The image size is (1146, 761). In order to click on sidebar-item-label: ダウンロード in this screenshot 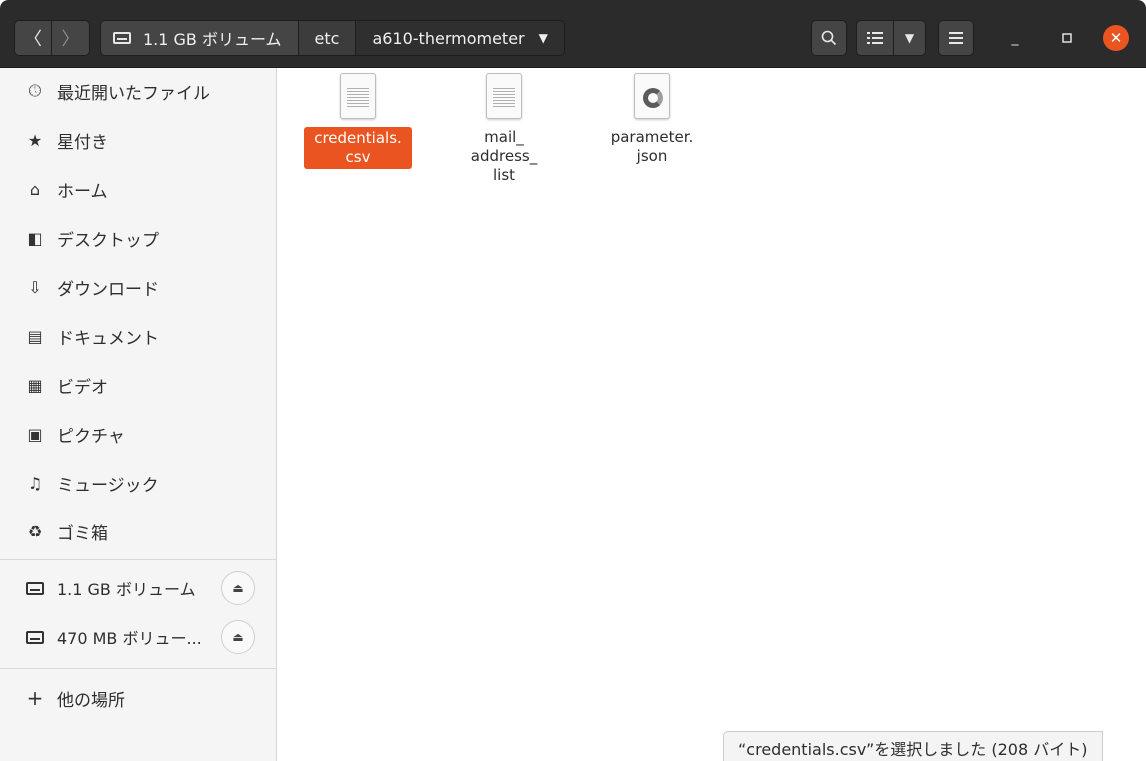, I will do `click(108, 289)`.